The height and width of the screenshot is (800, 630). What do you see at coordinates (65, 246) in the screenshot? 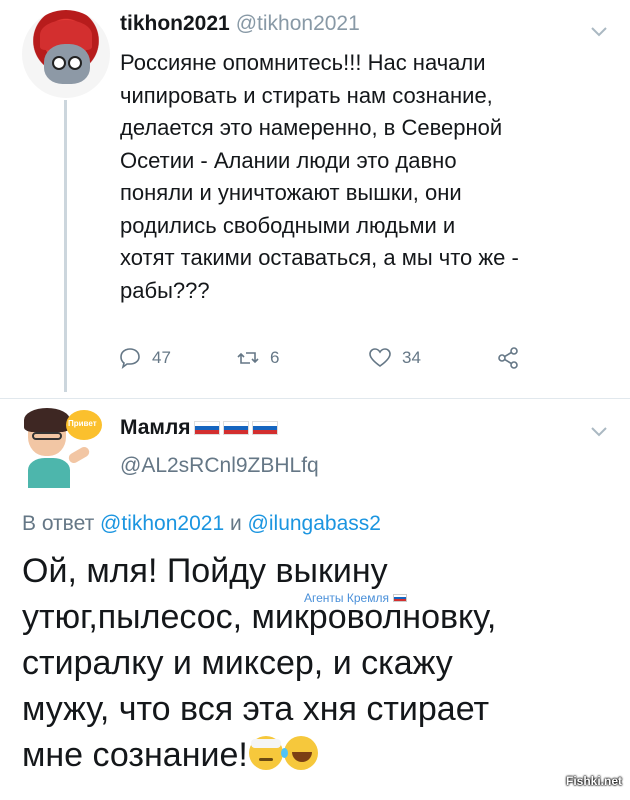
I see `thread-connector-line` at bounding box center [65, 246].